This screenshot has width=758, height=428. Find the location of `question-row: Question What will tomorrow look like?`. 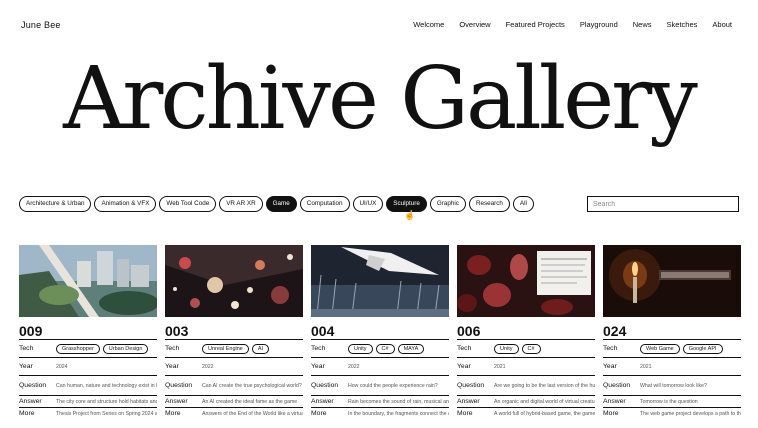

question-row: Question What will tomorrow look like? is located at coordinates (672, 385).